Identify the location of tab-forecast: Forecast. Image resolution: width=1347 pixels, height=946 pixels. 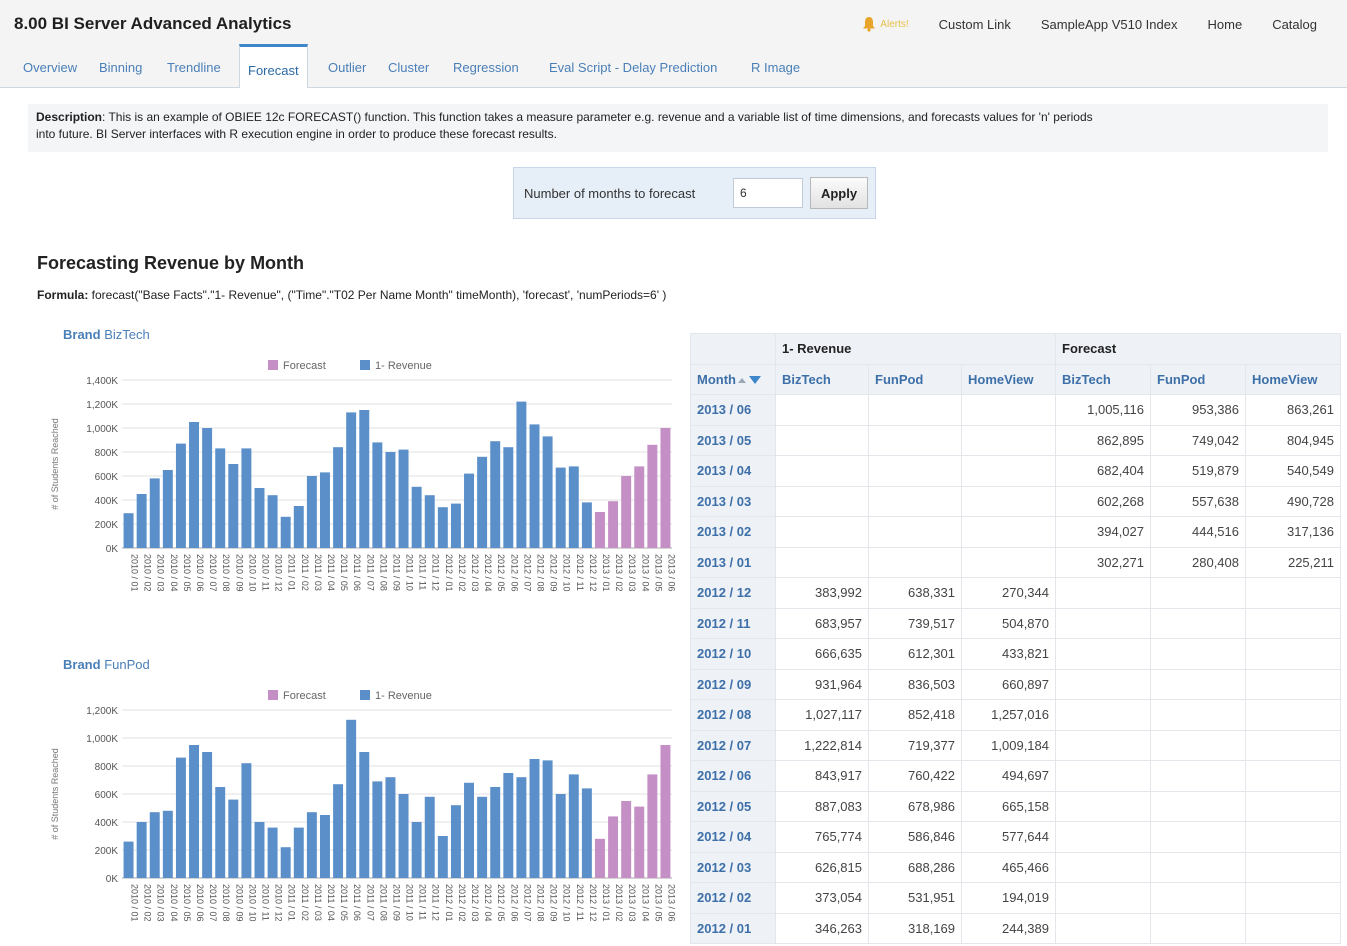
(273, 66).